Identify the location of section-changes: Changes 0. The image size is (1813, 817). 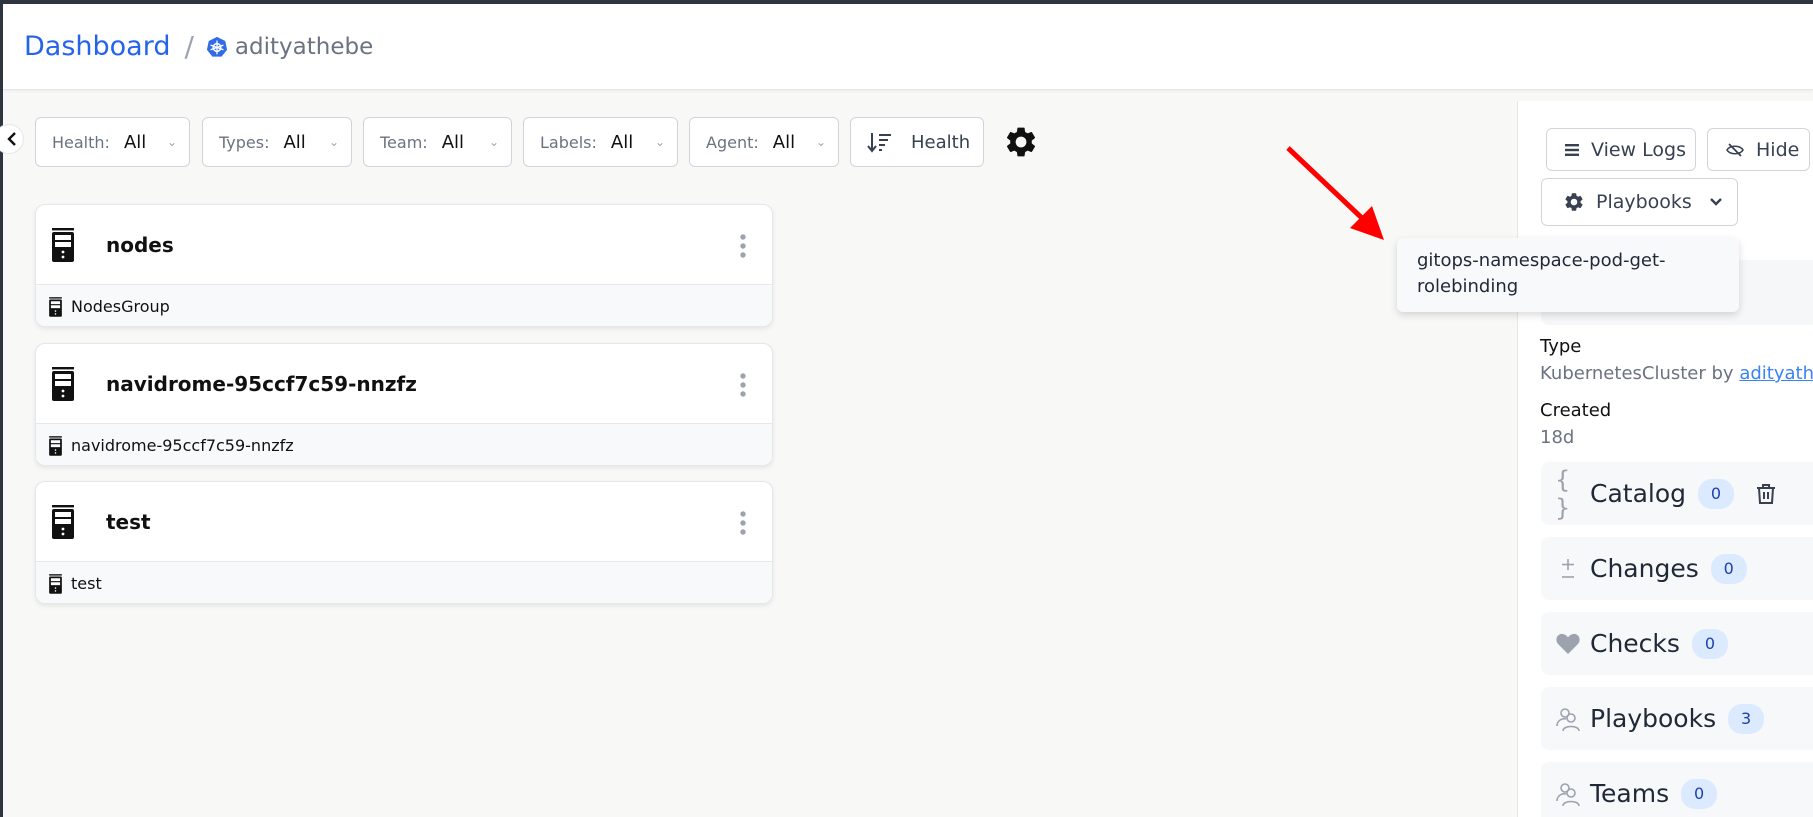
(1677, 568).